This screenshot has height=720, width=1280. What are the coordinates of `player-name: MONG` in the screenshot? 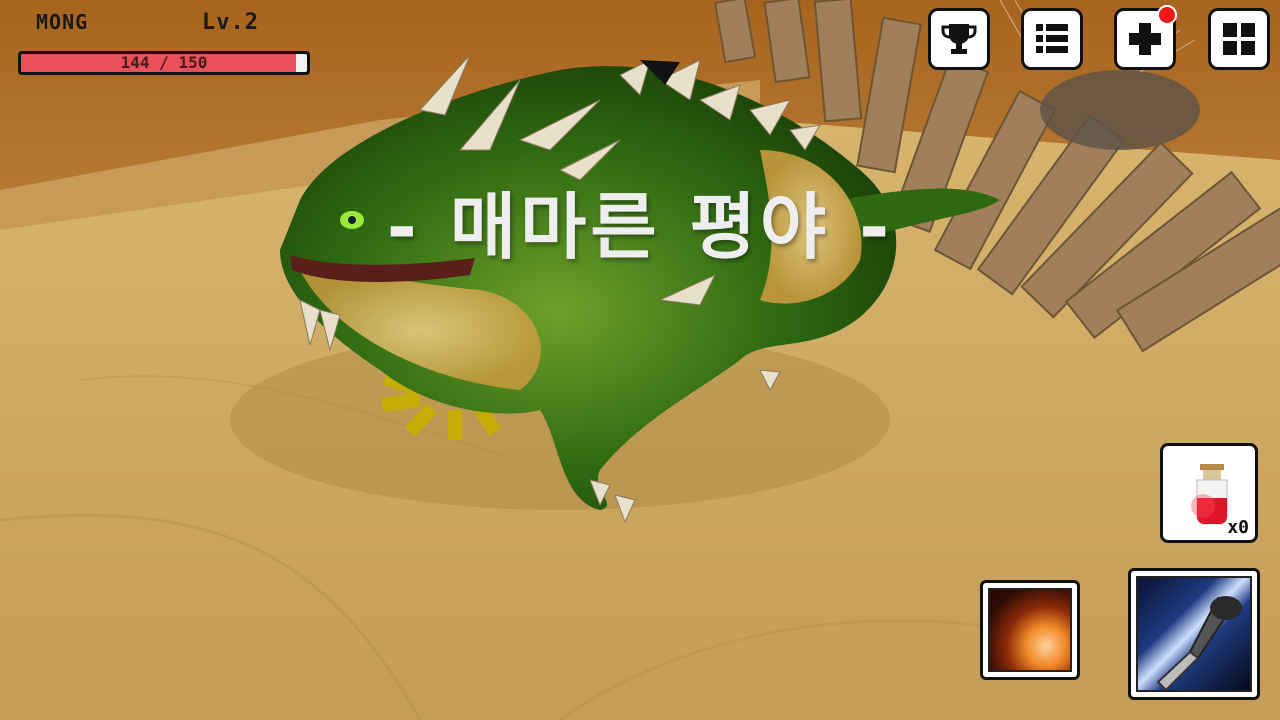 It's located at (62, 22).